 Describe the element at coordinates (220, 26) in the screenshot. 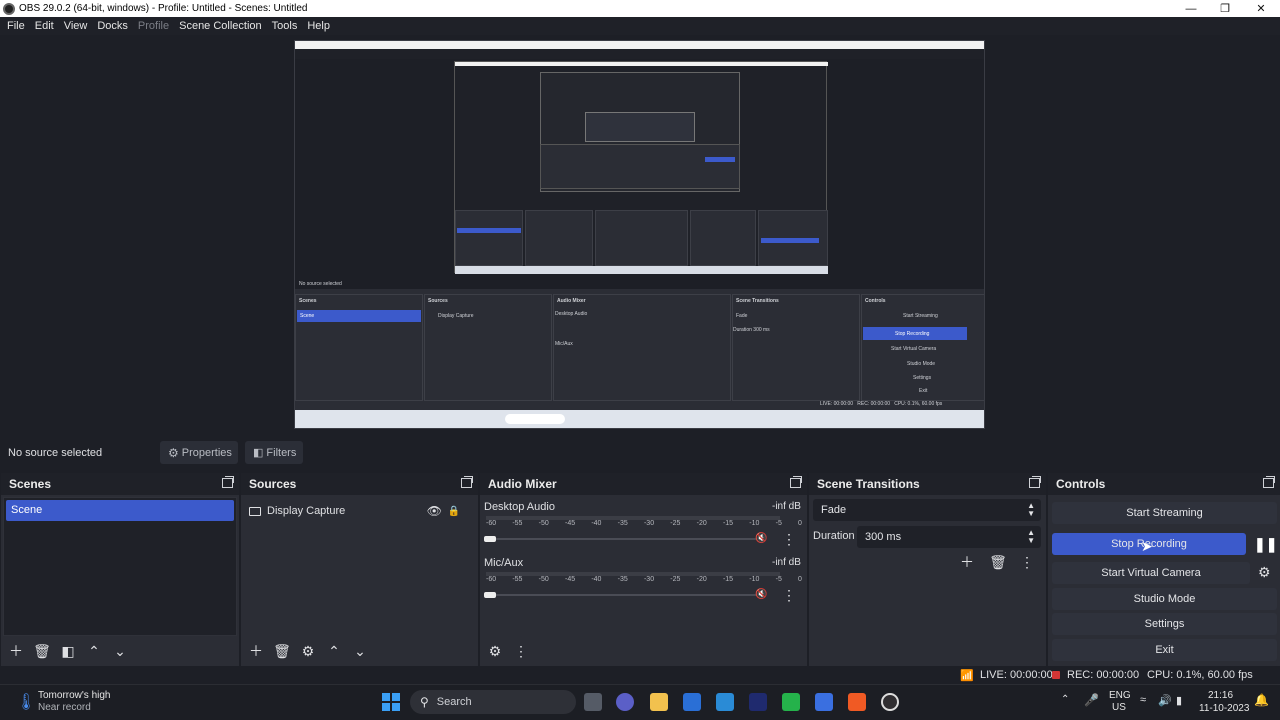

I see `menu-scene-collection: Scene Collection` at that location.